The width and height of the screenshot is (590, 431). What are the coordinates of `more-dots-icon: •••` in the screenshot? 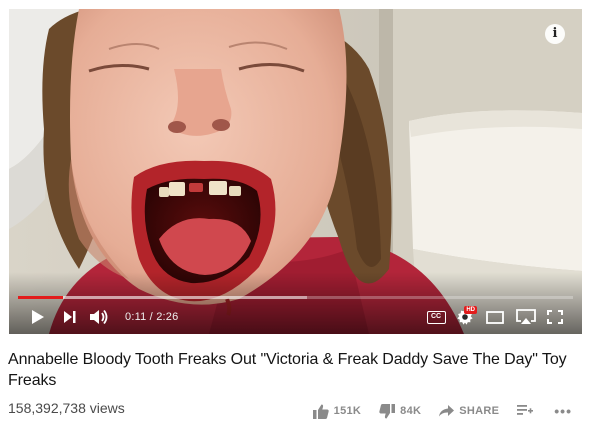 It's located at (563, 411).